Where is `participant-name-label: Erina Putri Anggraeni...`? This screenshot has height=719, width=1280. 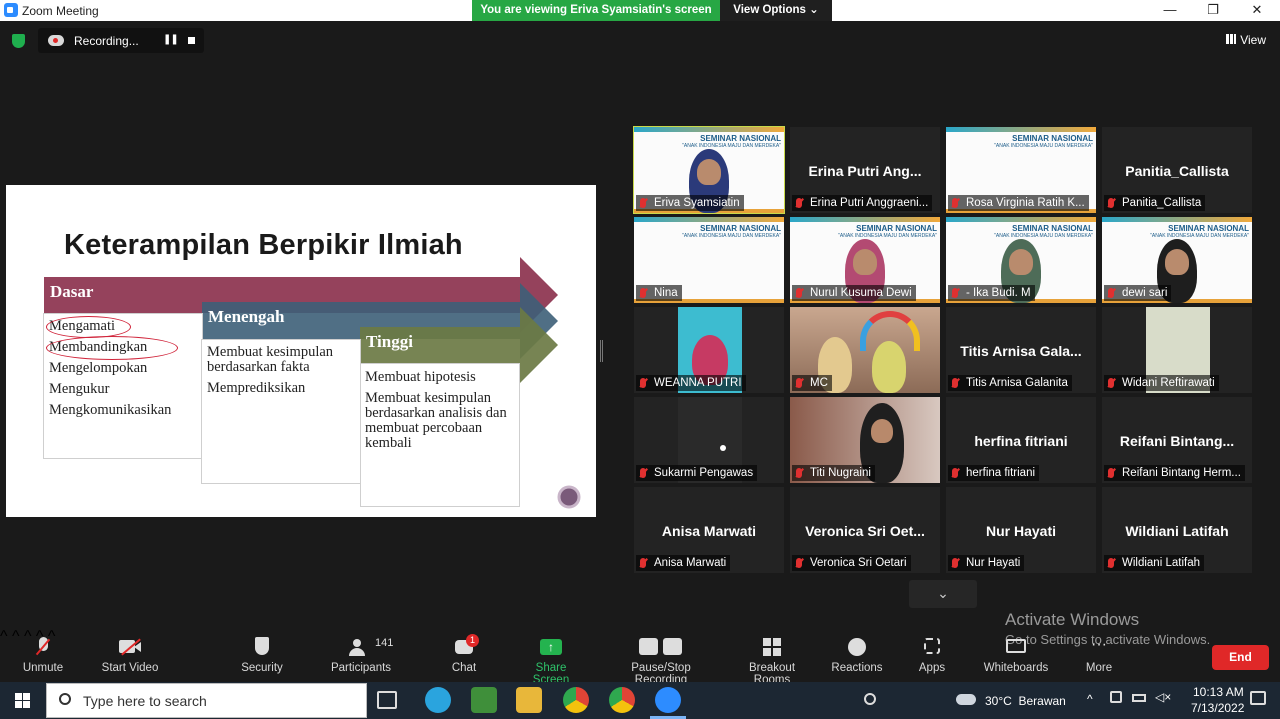 participant-name-label: Erina Putri Anggraeni... is located at coordinates (862, 203).